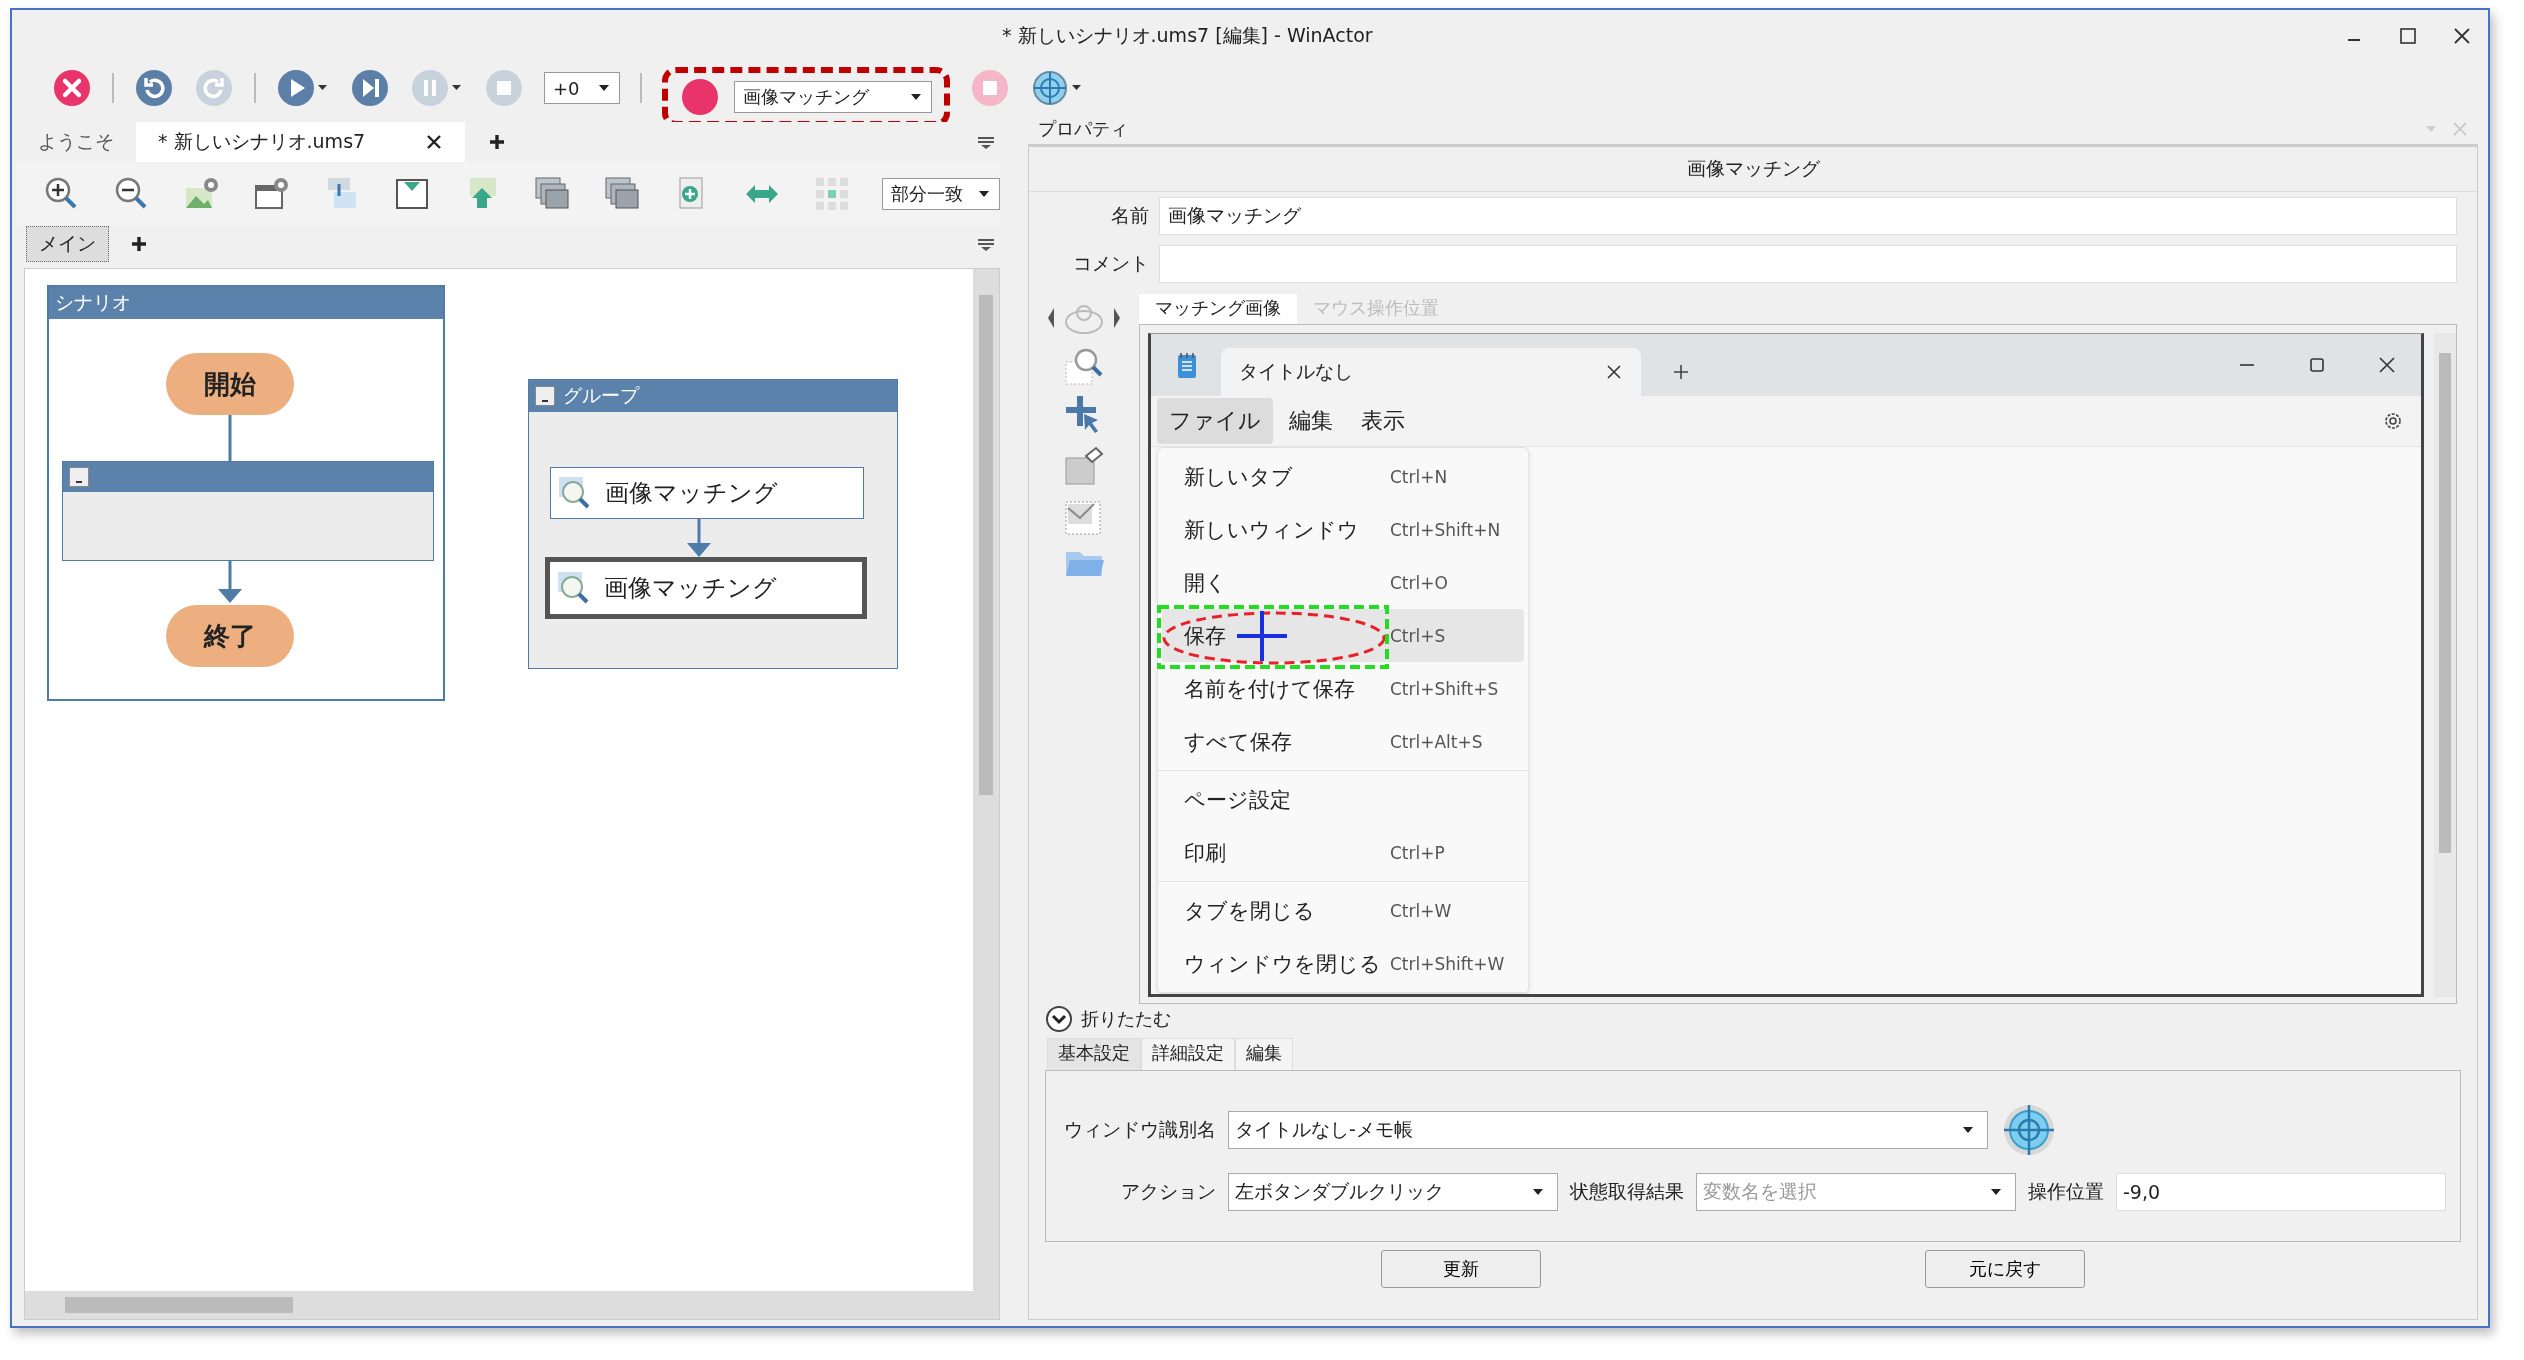  What do you see at coordinates (1627, 1191) in the screenshot?
I see `field-label: 状態取得結果` at bounding box center [1627, 1191].